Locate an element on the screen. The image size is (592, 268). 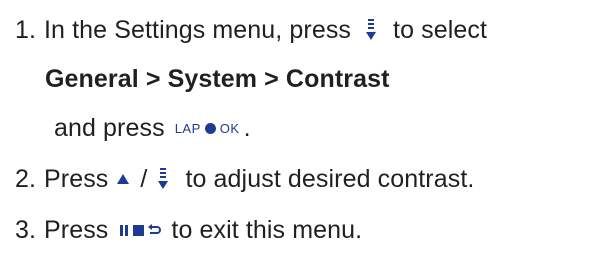
ok-label: OK is located at coordinates (229, 128).